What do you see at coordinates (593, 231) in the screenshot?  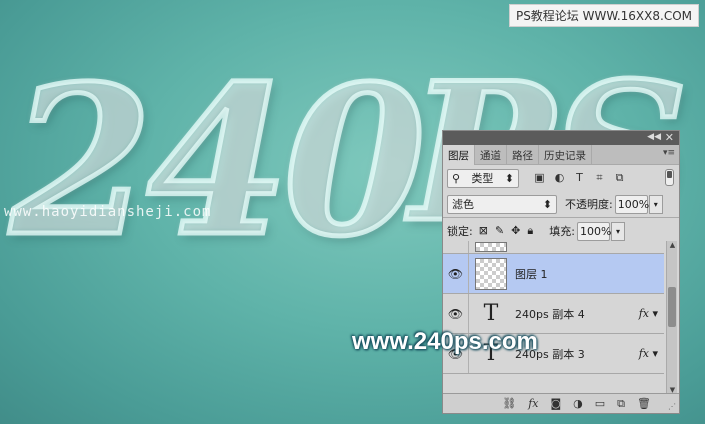 I see `fill-input: 100%` at bounding box center [593, 231].